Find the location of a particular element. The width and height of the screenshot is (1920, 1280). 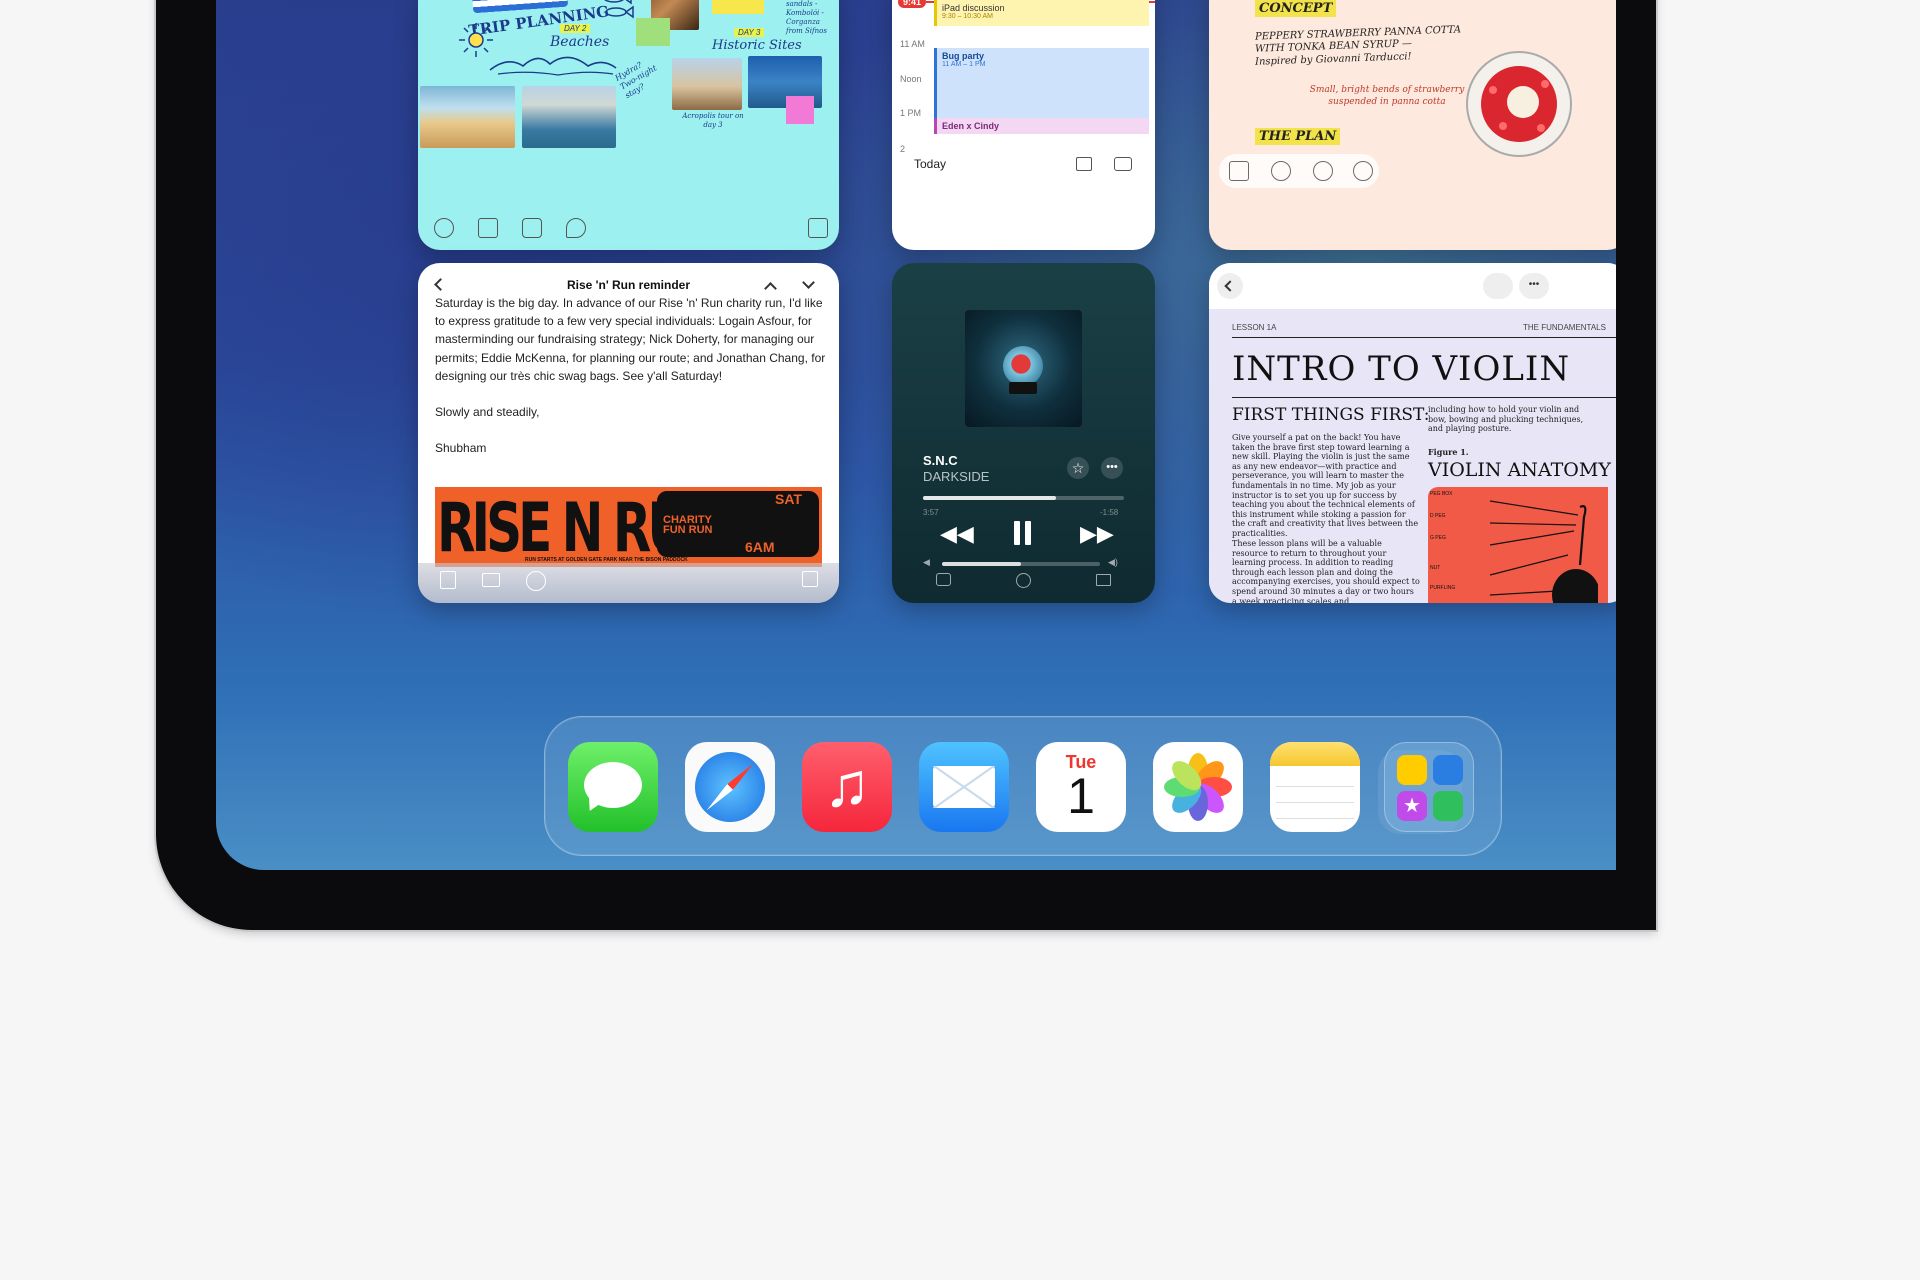

mail-subject: Rise 'n' Run reminder is located at coordinates (628, 285).